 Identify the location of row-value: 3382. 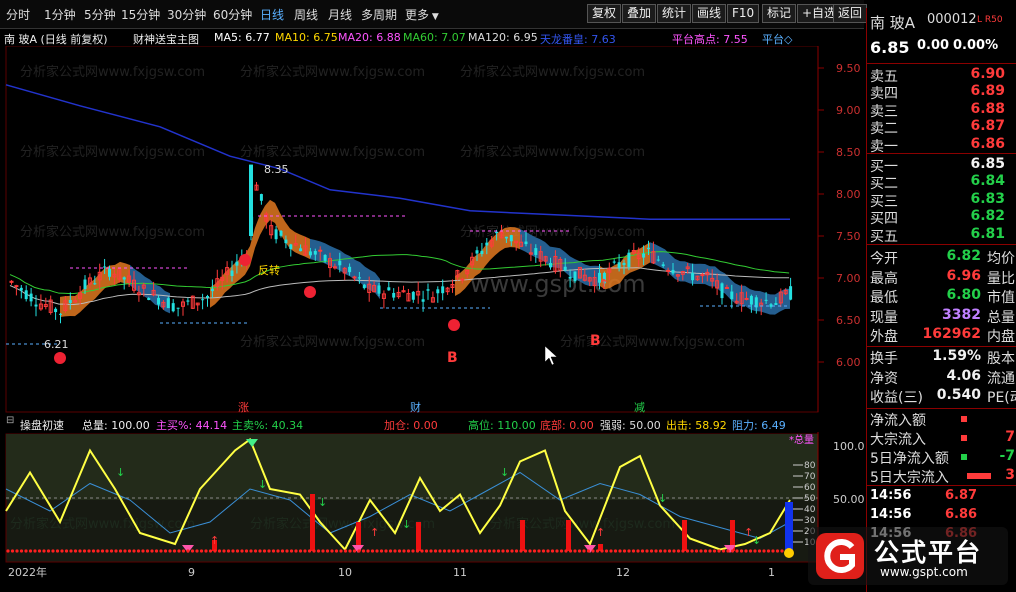
(961, 314).